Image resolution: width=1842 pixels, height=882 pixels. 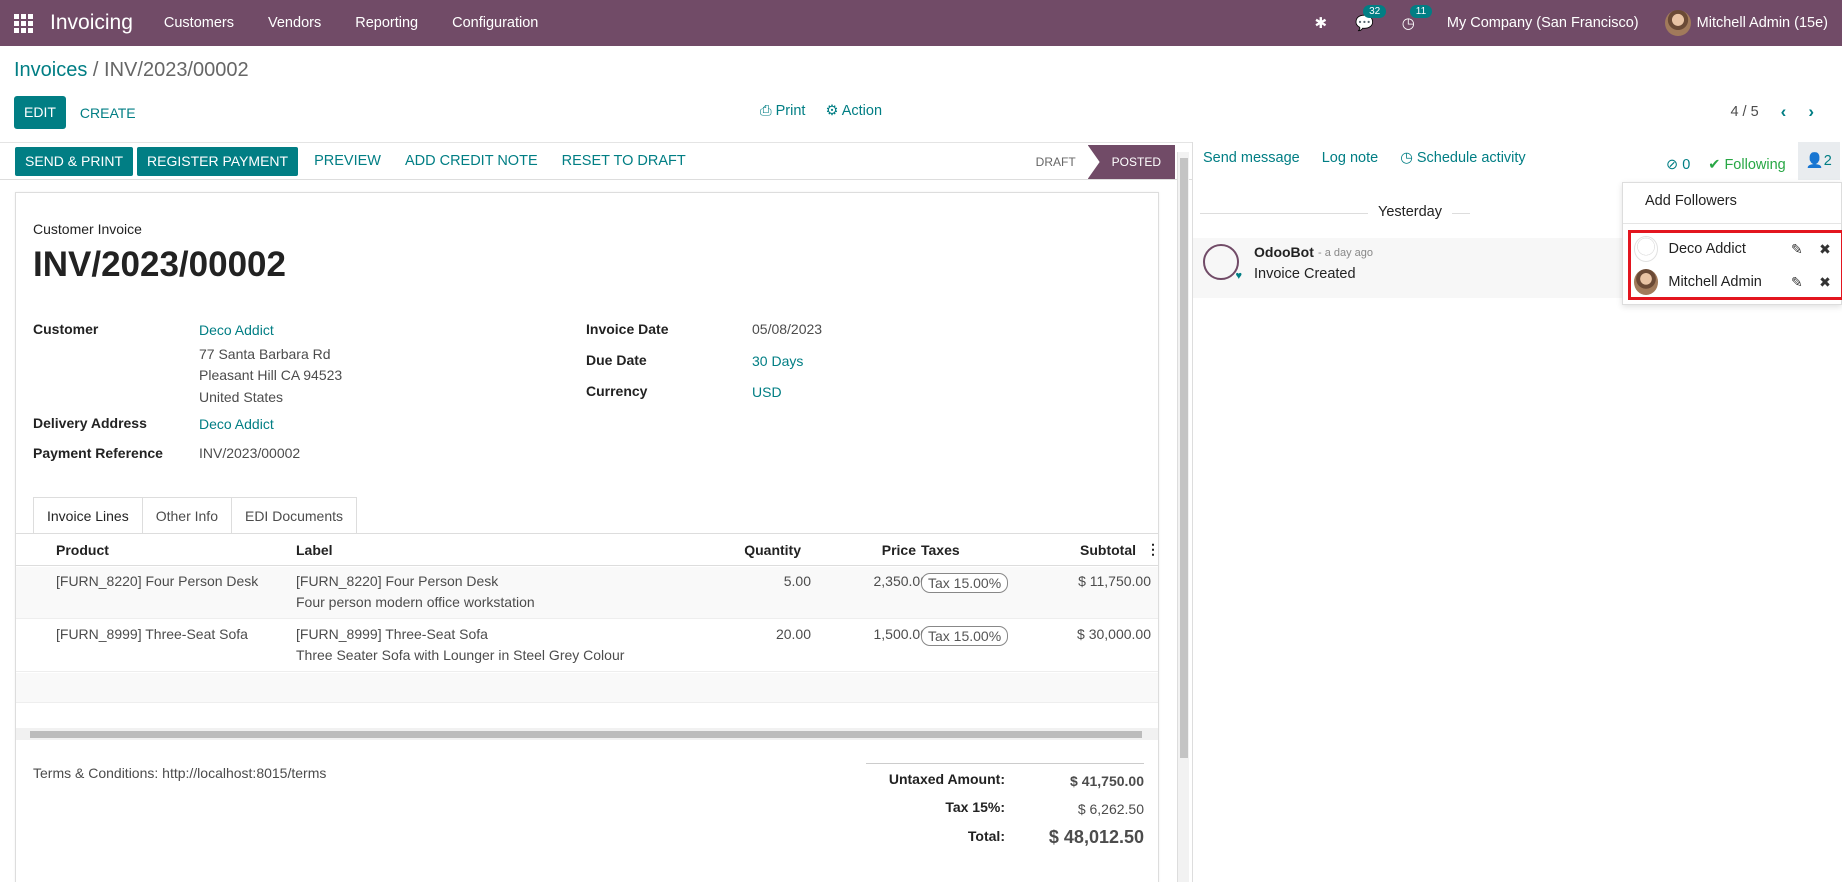 I want to click on app-name: Invoicing, so click(x=96, y=23).